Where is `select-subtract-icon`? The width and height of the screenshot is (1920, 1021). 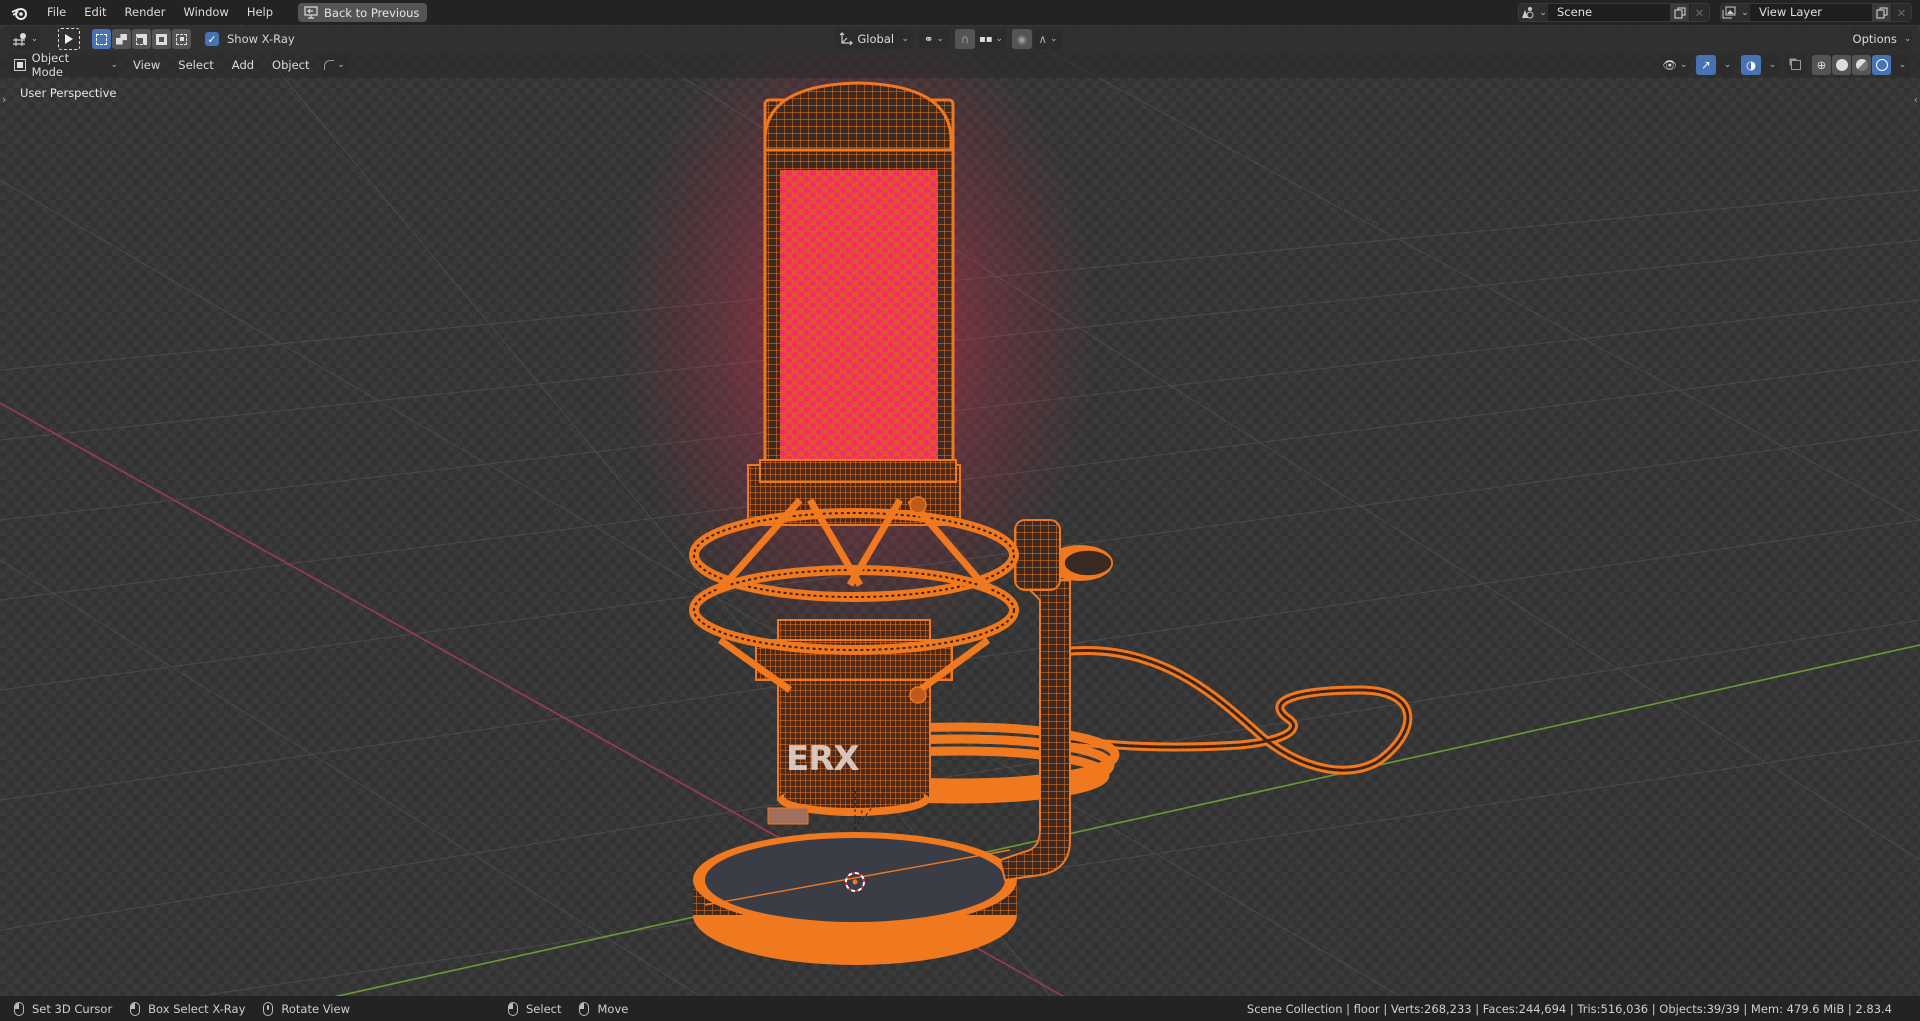
select-subtract-icon is located at coordinates (141, 39).